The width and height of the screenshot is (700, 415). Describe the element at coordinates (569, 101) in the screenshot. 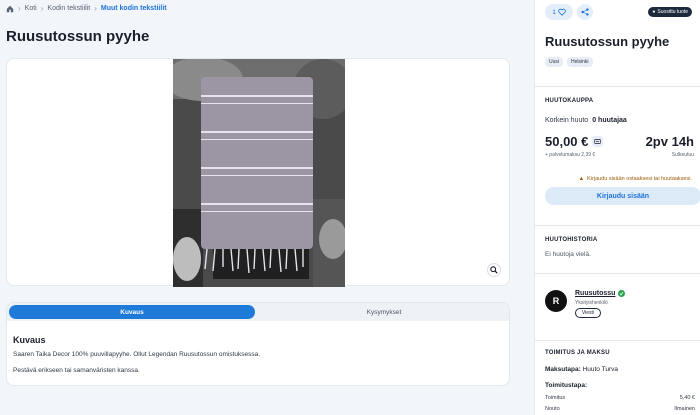

I see `auction-section-label: HUUTOKAUPPA` at that location.